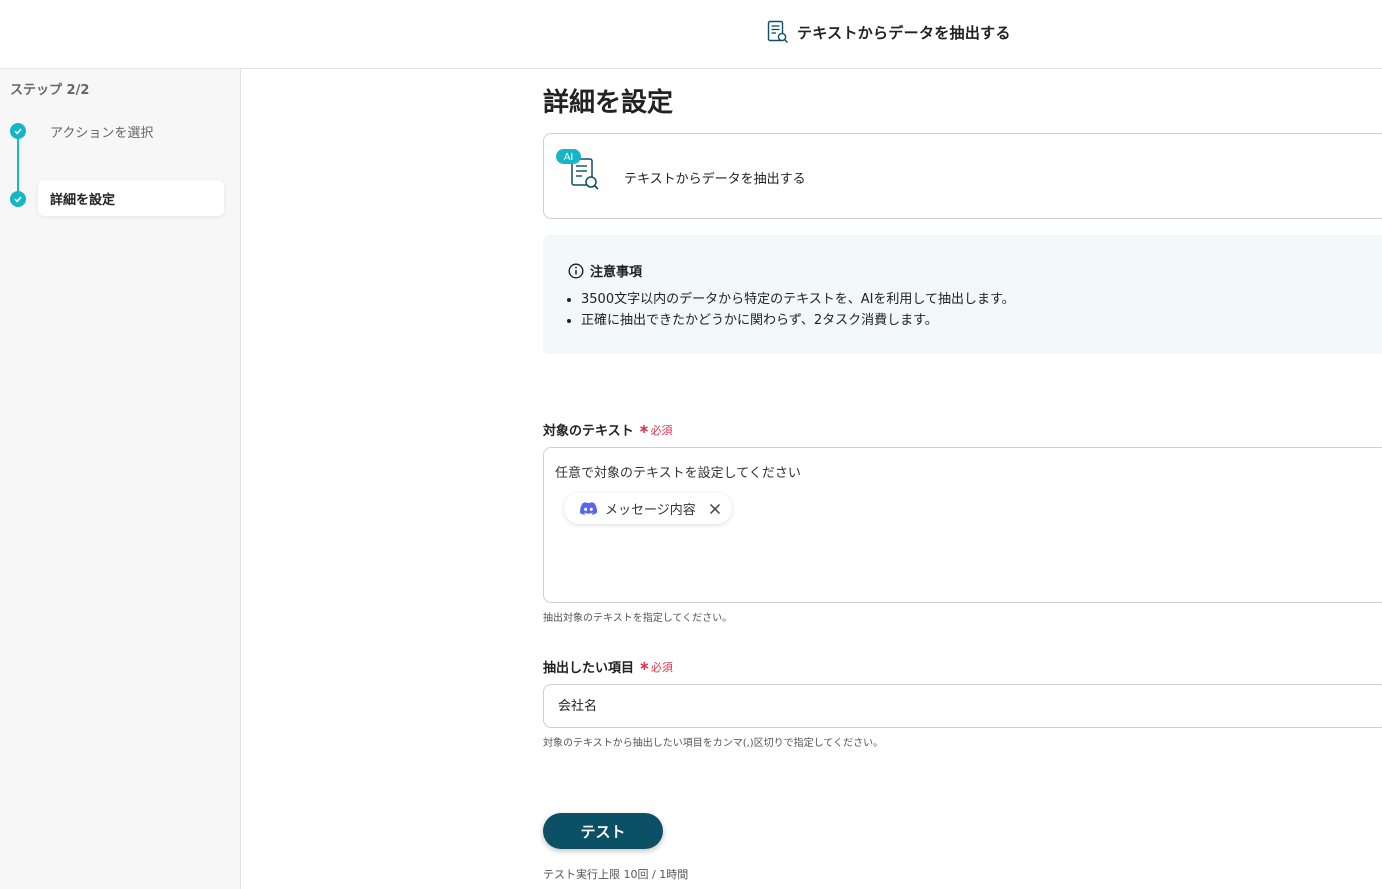 The height and width of the screenshot is (889, 1382). What do you see at coordinates (101, 131) in the screenshot?
I see `step-item-select-action: アクションを選択` at bounding box center [101, 131].